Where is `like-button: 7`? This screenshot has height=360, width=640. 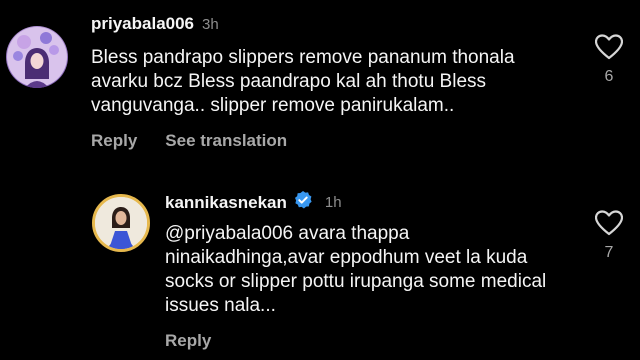
like-button: 7 is located at coordinates (609, 236).